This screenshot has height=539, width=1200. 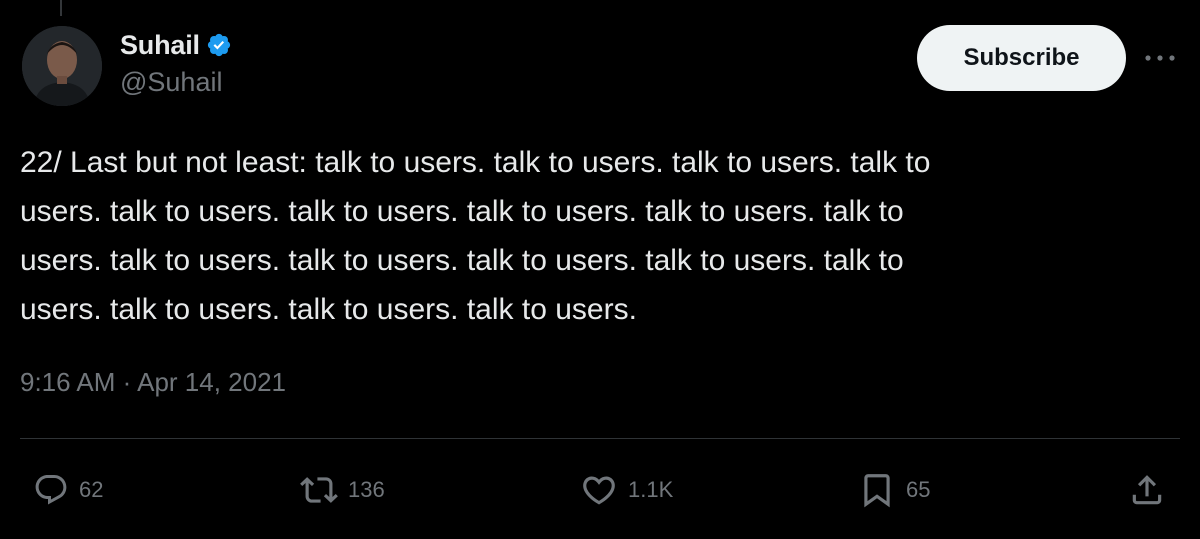 What do you see at coordinates (600, 438) in the screenshot?
I see `divider` at bounding box center [600, 438].